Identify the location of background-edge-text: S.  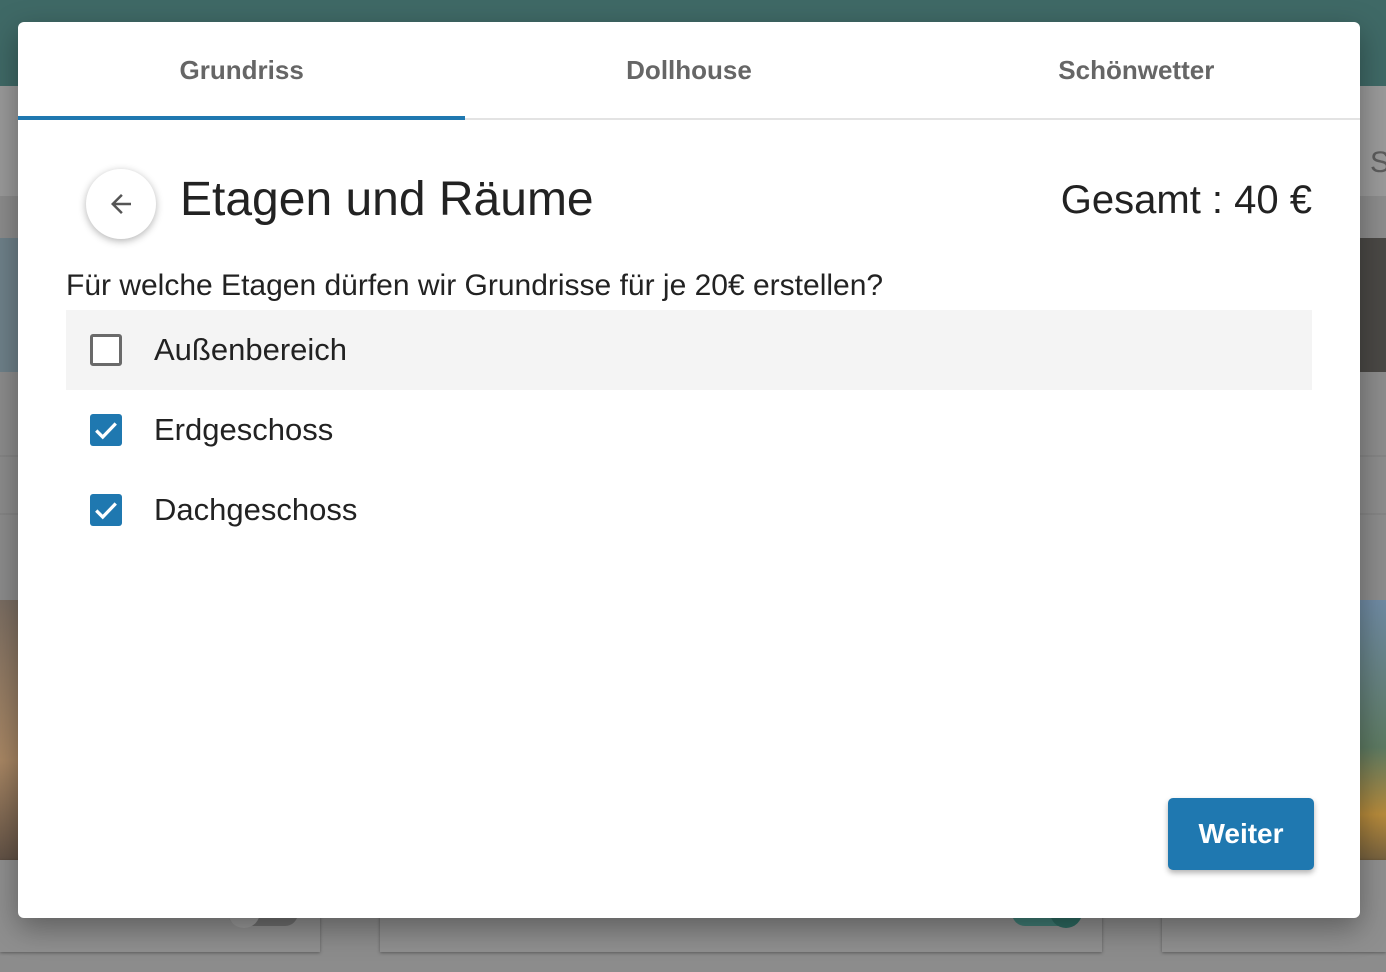
(1378, 162).